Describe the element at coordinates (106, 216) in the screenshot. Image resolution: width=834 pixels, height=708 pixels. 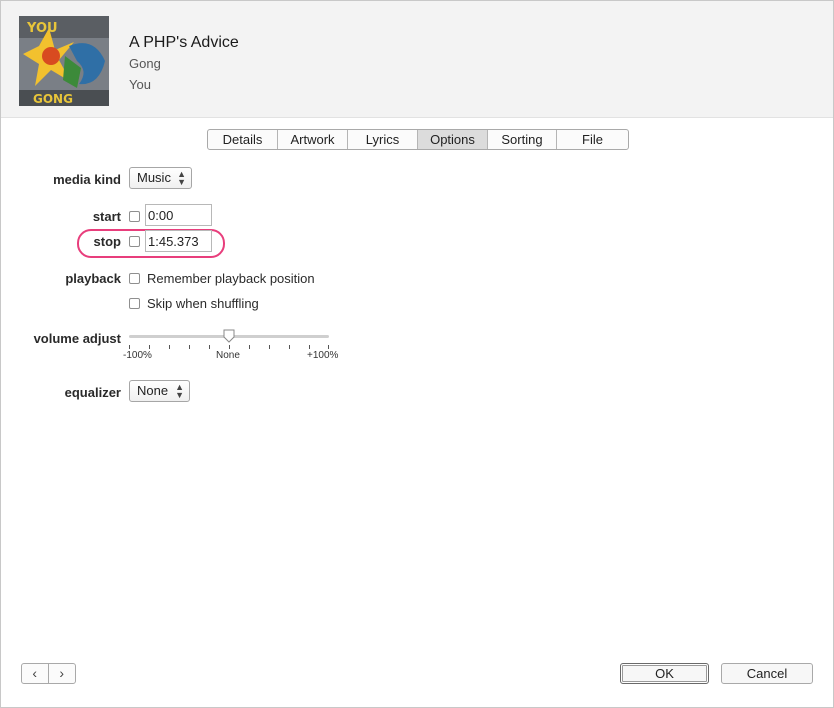
I see `start-label: start` at that location.